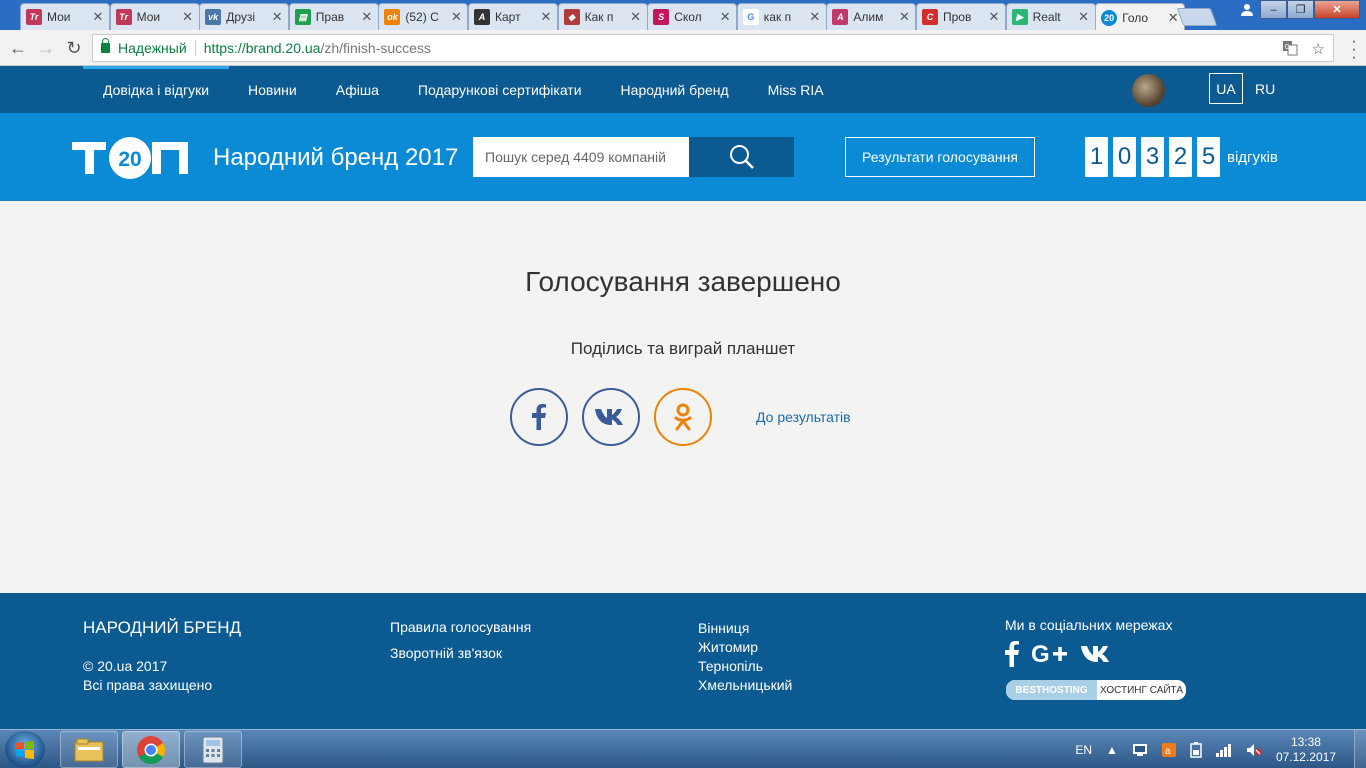 This screenshot has width=1366, height=768. I want to click on browser-tab: vk Друзі ✕, so click(244, 16).